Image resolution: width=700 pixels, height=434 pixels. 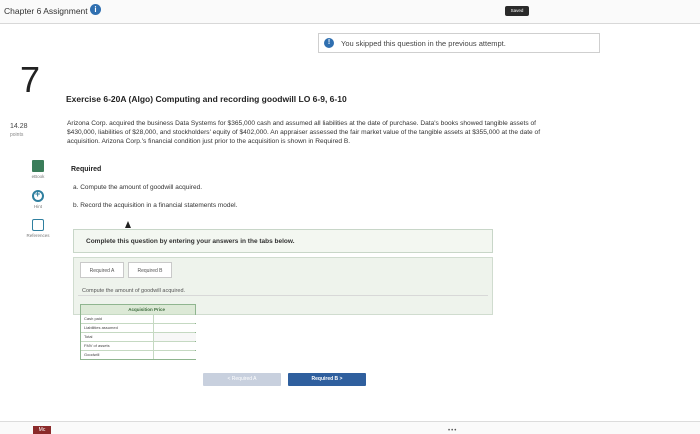 I want to click on tab-required-a: Required A, so click(x=102, y=270).